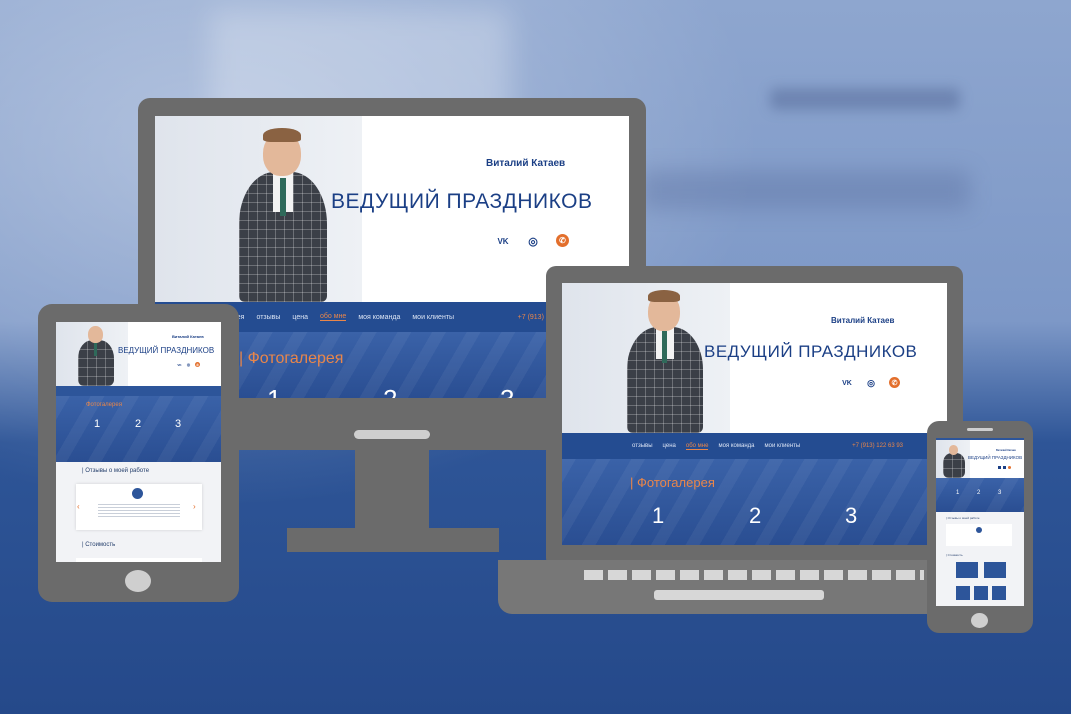 This screenshot has height=714, width=1071. I want to click on vk-icon, so click(999, 467).